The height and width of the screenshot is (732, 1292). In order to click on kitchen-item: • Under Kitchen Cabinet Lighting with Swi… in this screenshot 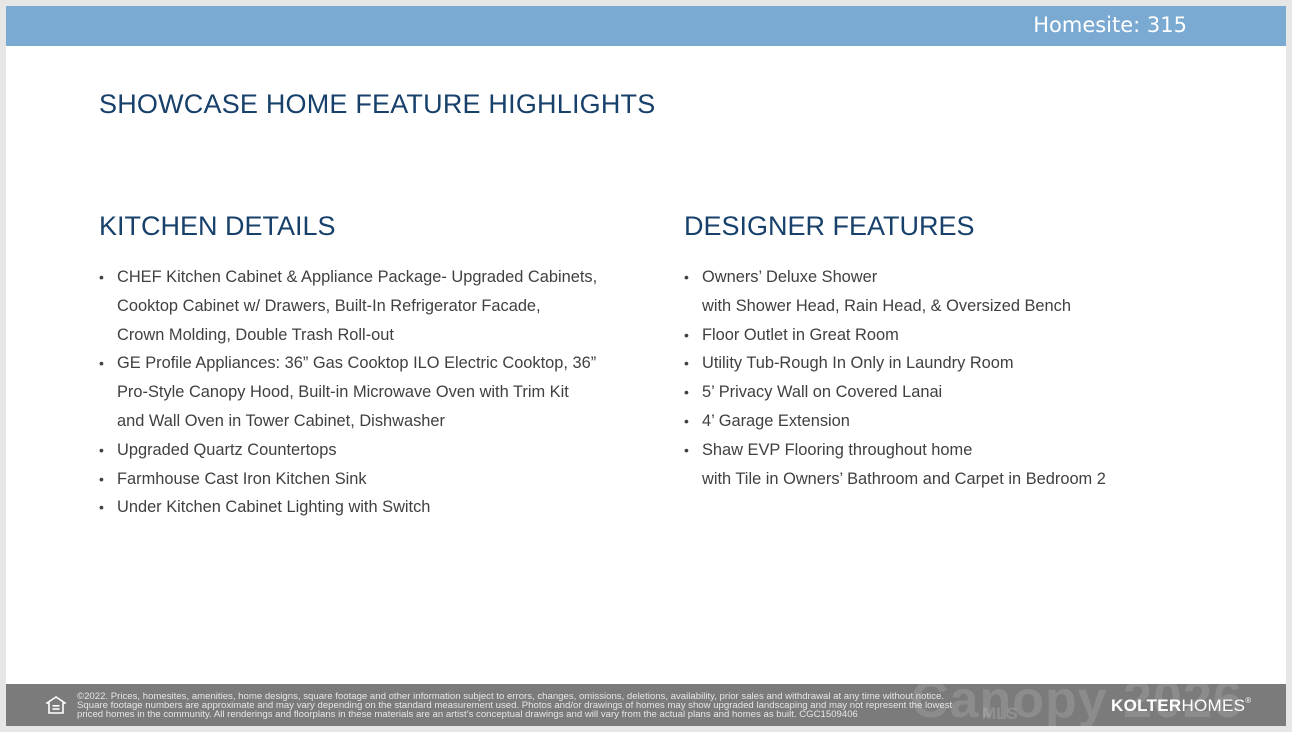, I will do `click(359, 507)`.